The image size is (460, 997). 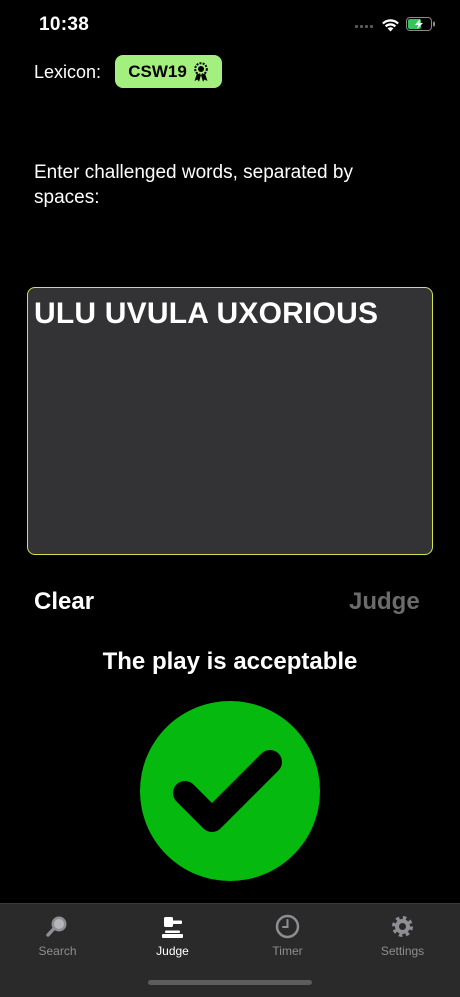 I want to click on gavel-icon, so click(x=172, y=927).